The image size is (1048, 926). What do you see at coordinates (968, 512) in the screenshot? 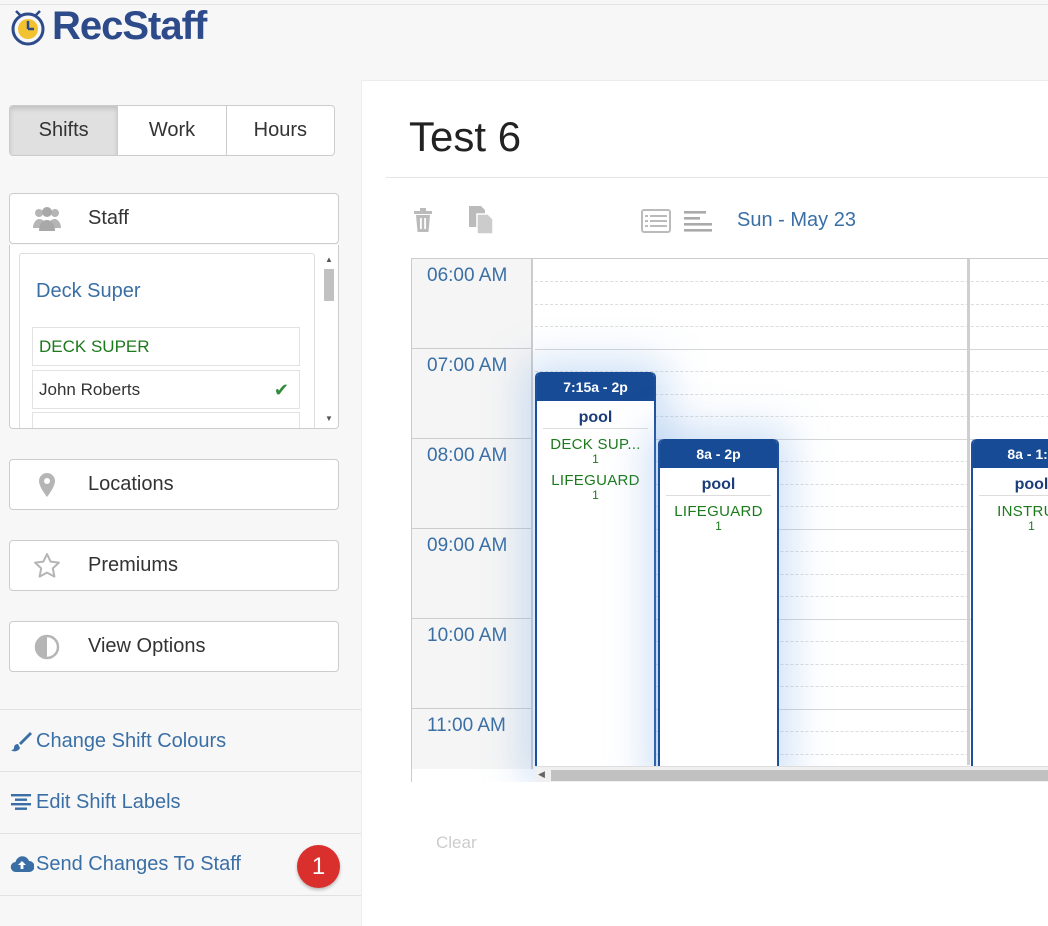
I see `column-divider` at bounding box center [968, 512].